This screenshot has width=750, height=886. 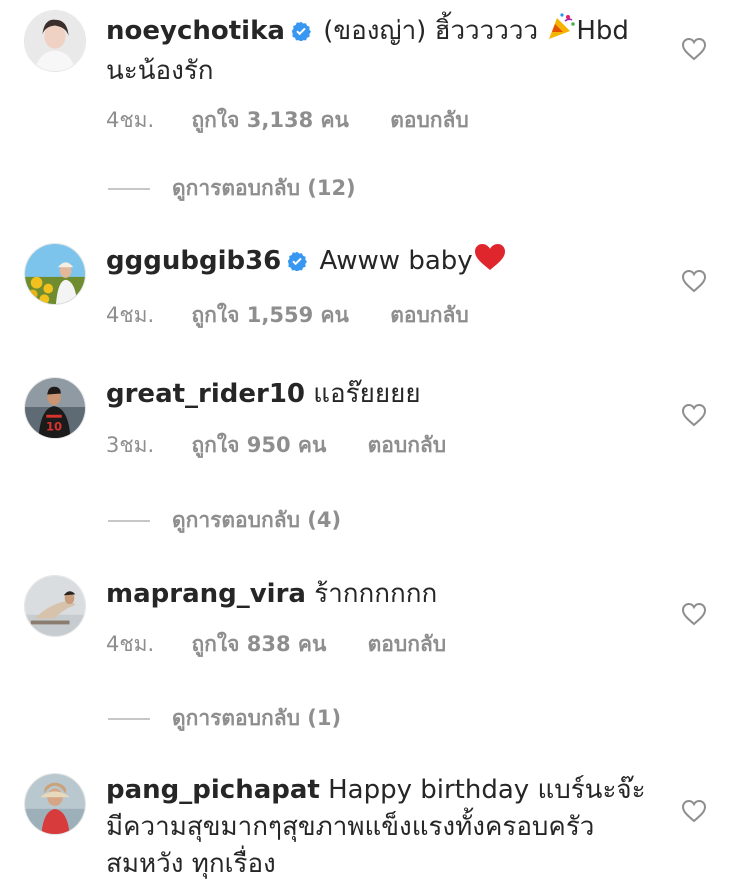 I want to click on username: maprang_vira, so click(x=206, y=594).